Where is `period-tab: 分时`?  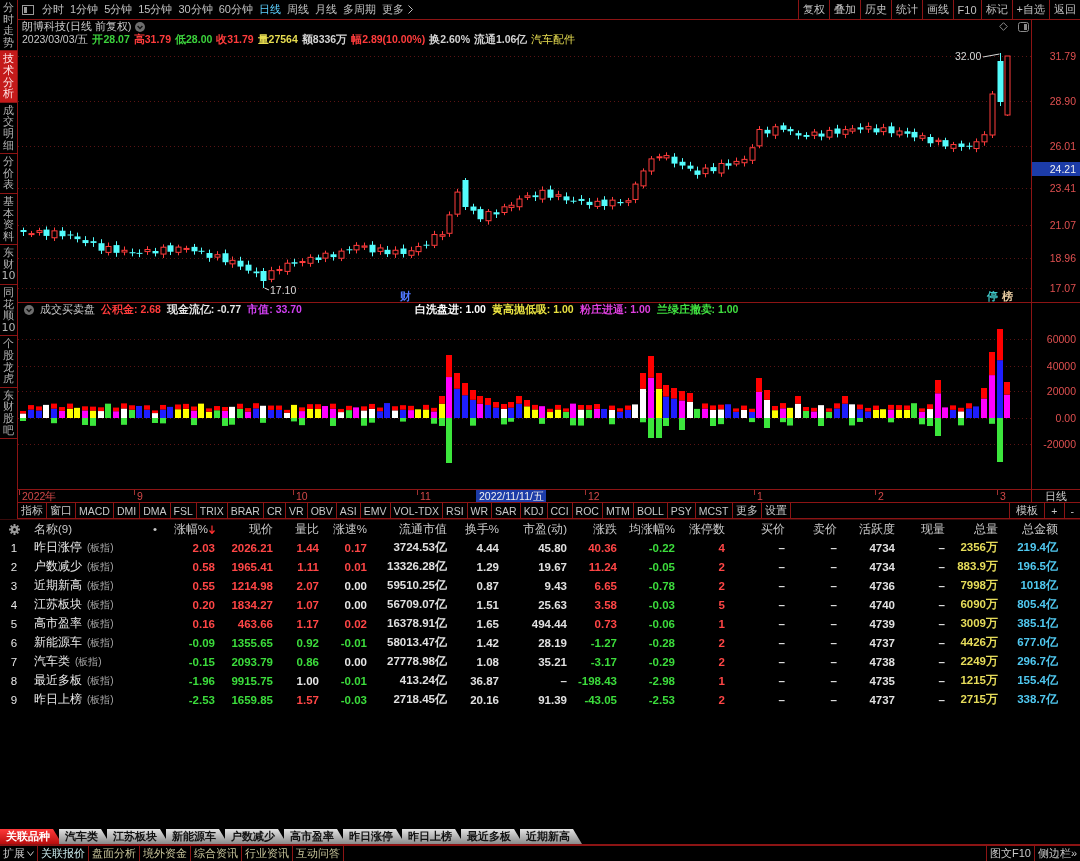
period-tab: 分时 is located at coordinates (53, 9).